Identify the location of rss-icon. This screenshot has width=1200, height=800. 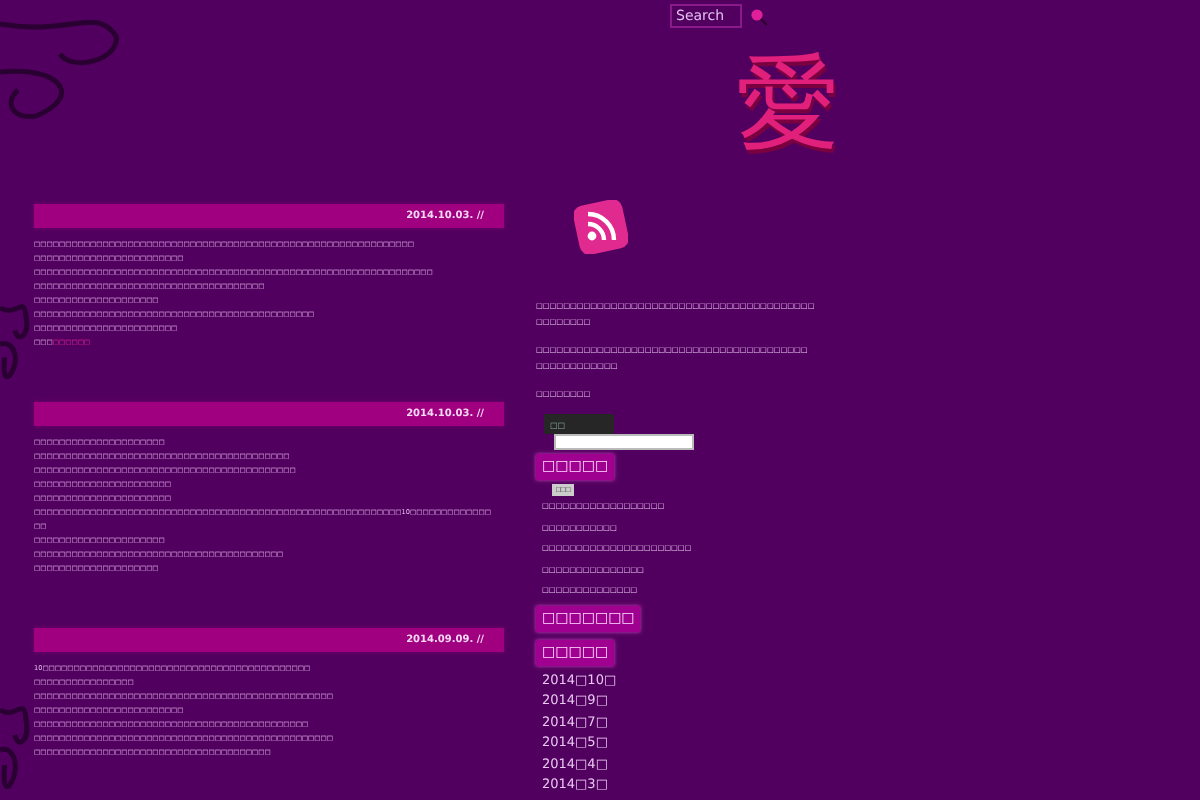
(601, 227).